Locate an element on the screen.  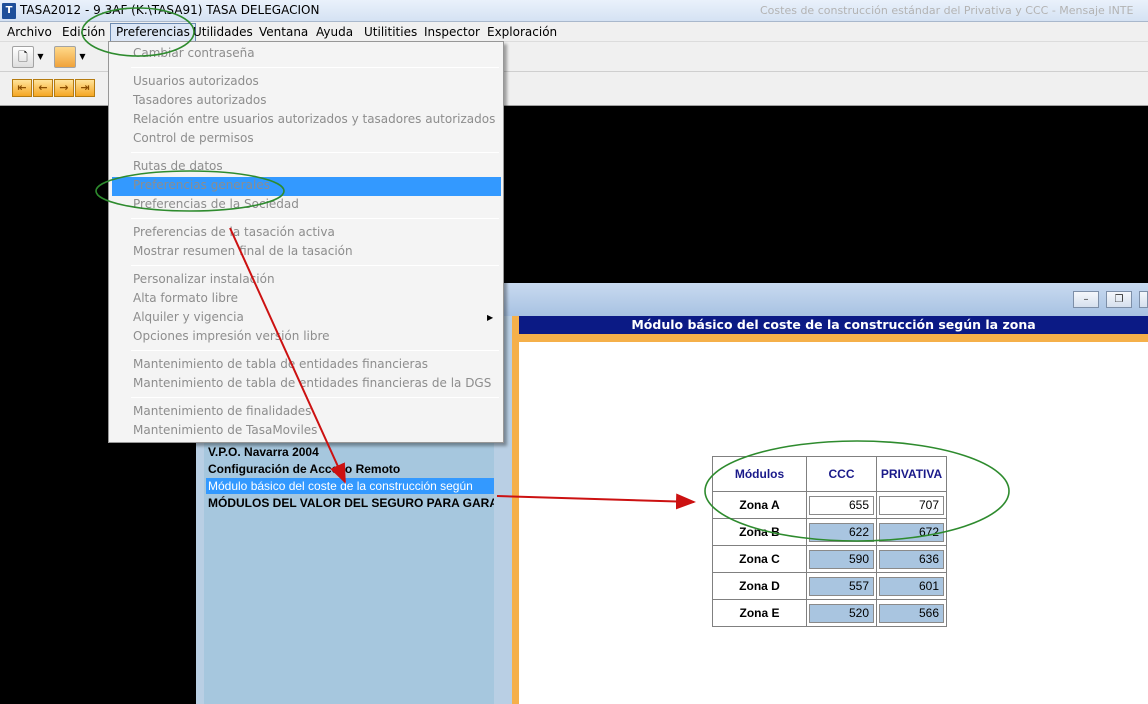
header-ccc: CCC is located at coordinates (841, 474).